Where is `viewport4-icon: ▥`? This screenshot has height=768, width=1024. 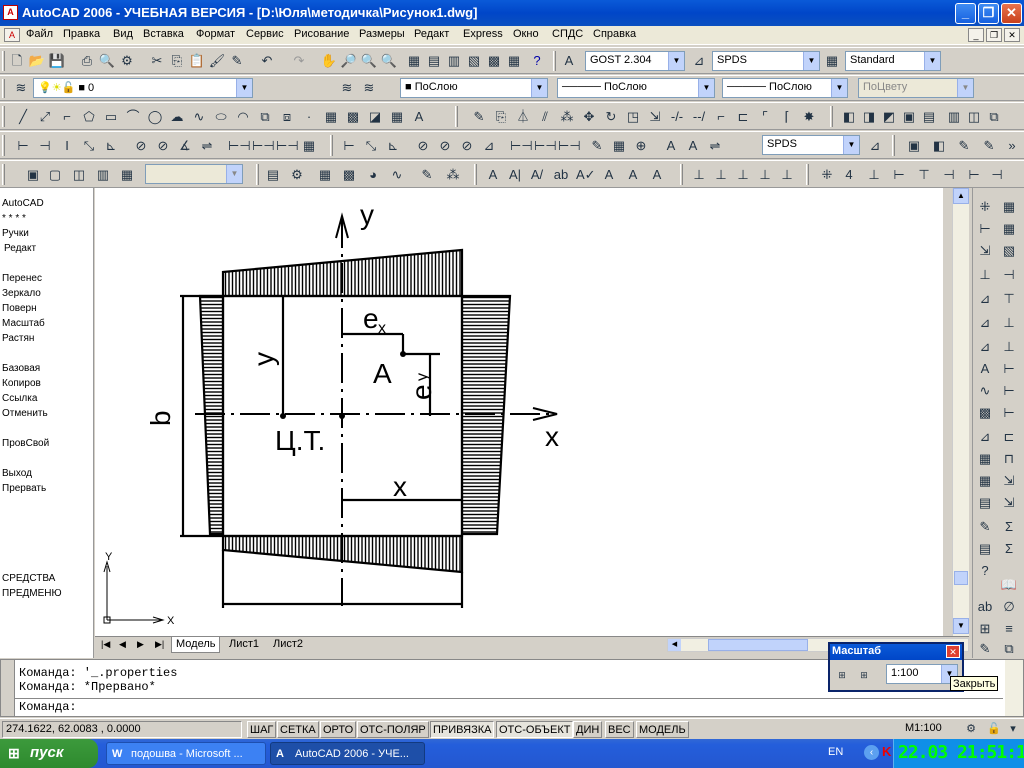
viewport4-icon: ▥ is located at coordinates (103, 175).